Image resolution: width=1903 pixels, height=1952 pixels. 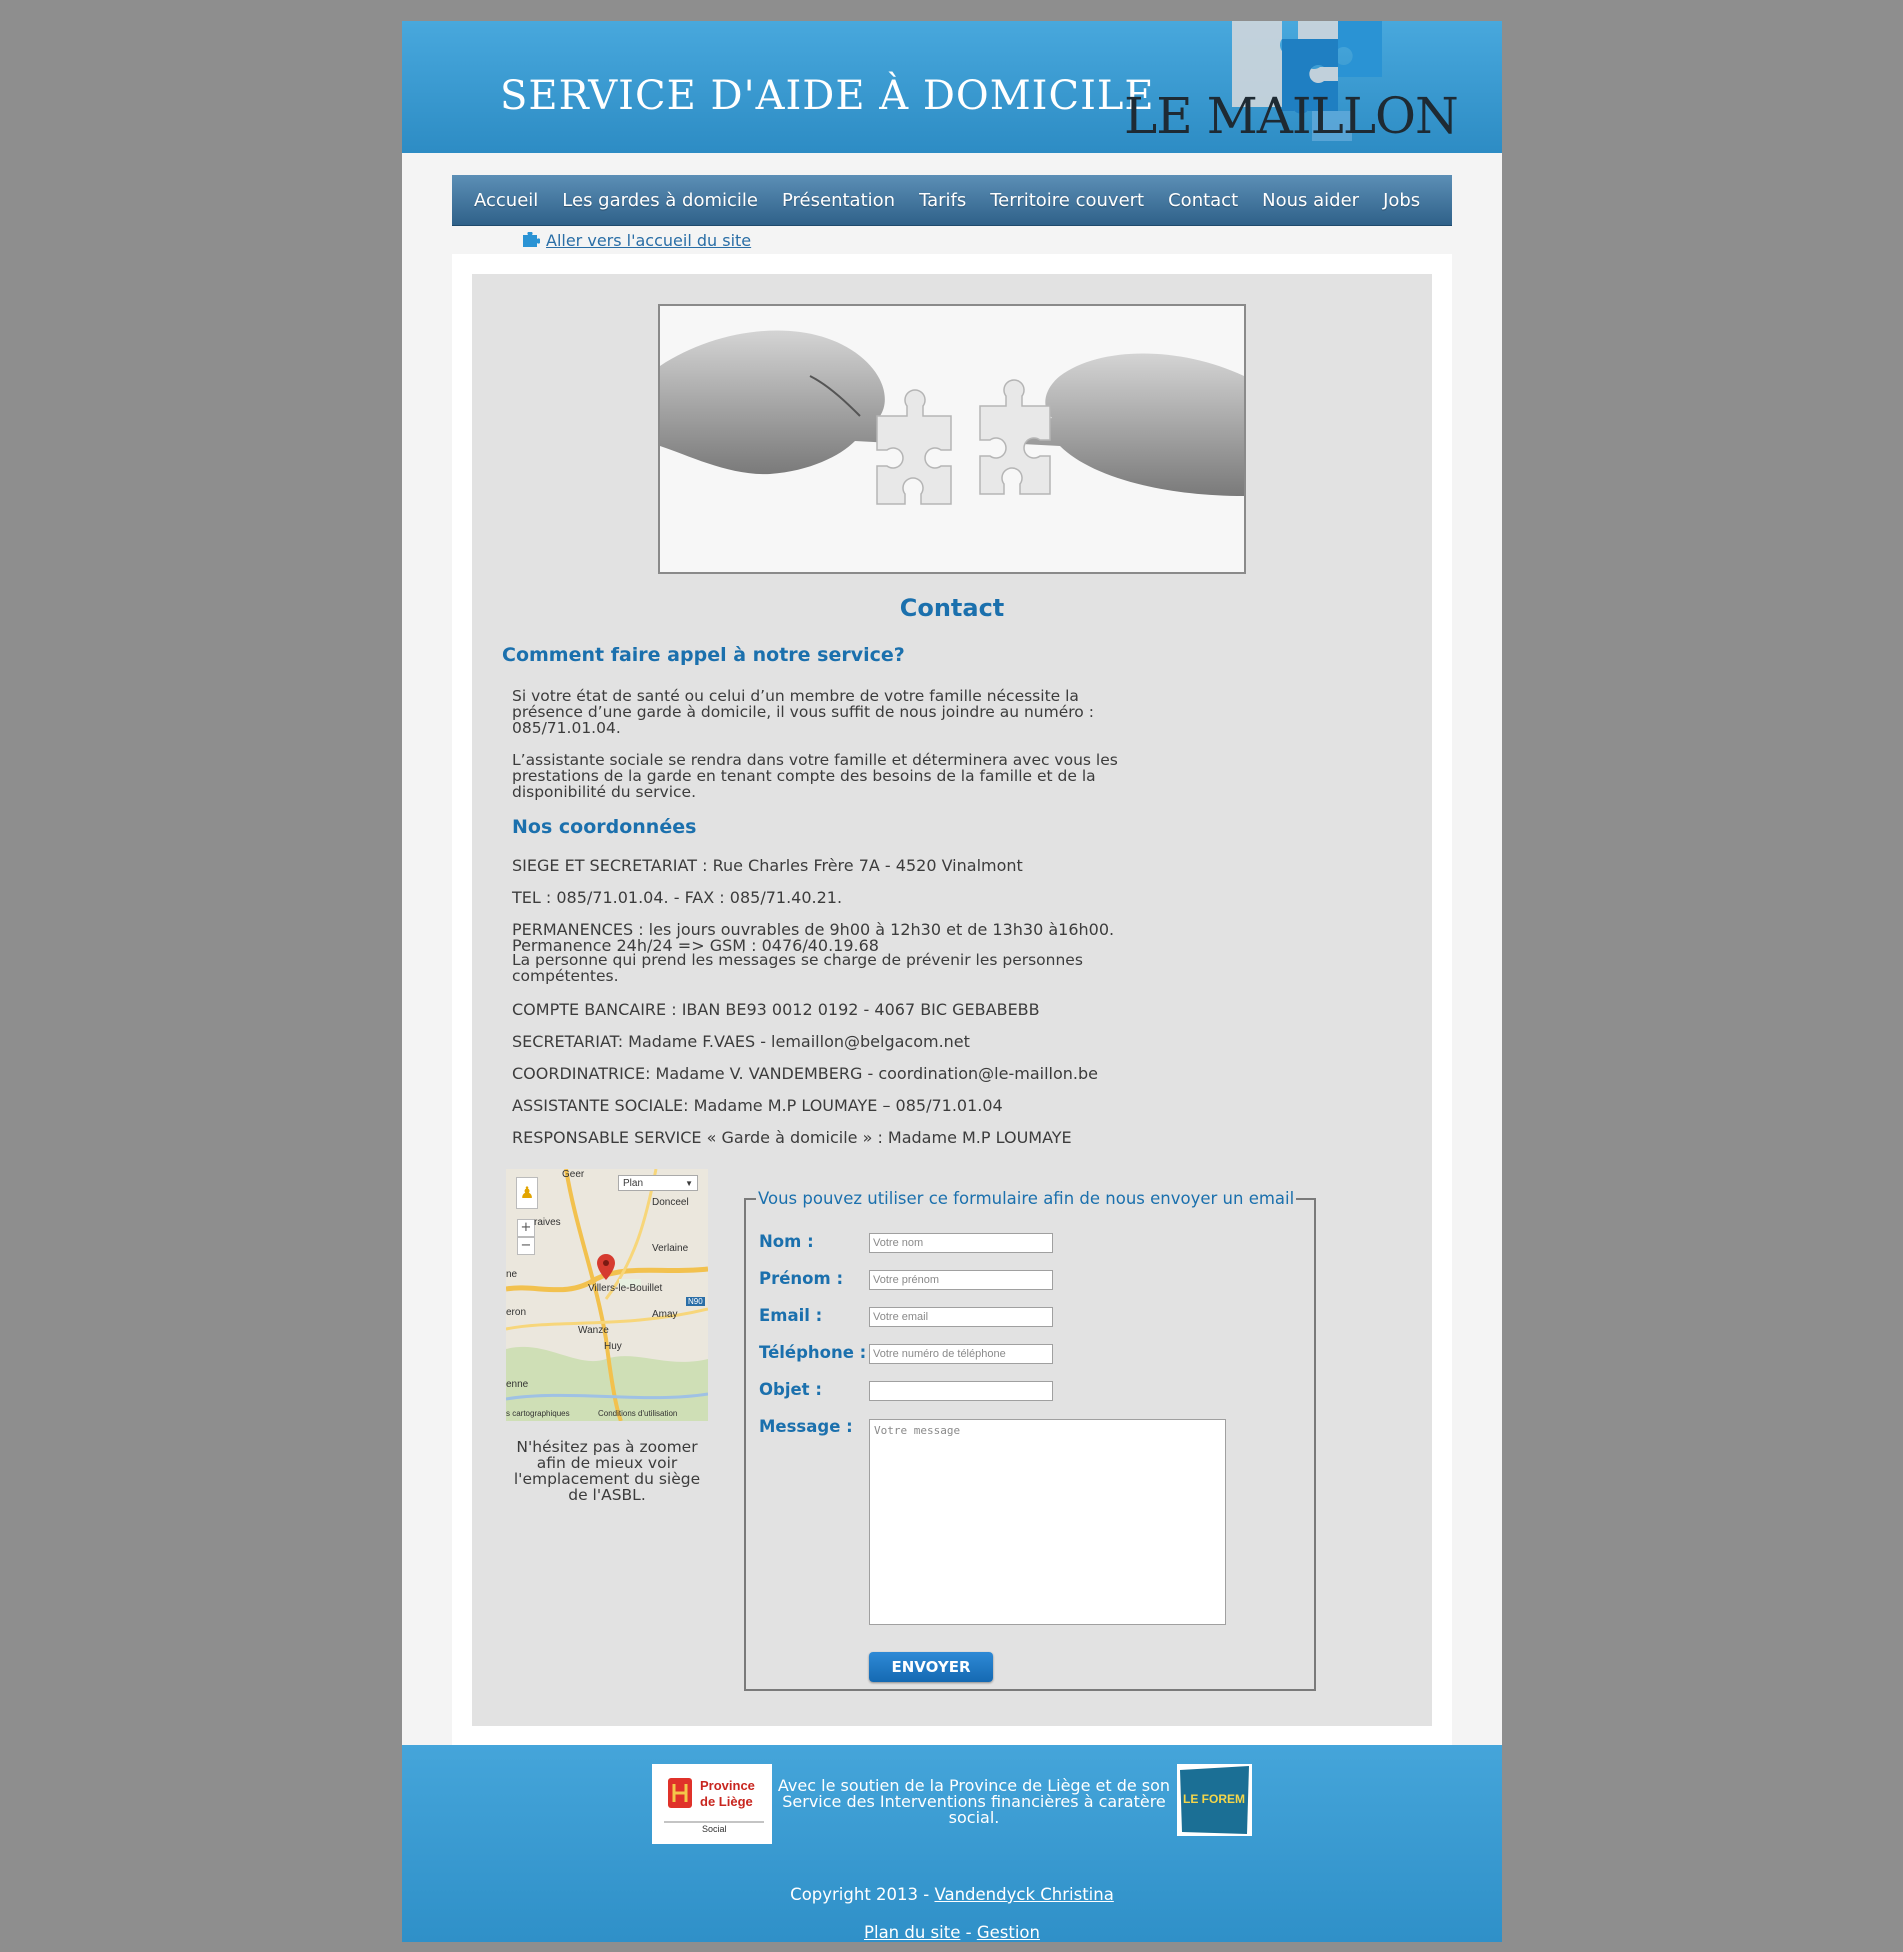 I want to click on map-label: Donceel, so click(x=670, y=1202).